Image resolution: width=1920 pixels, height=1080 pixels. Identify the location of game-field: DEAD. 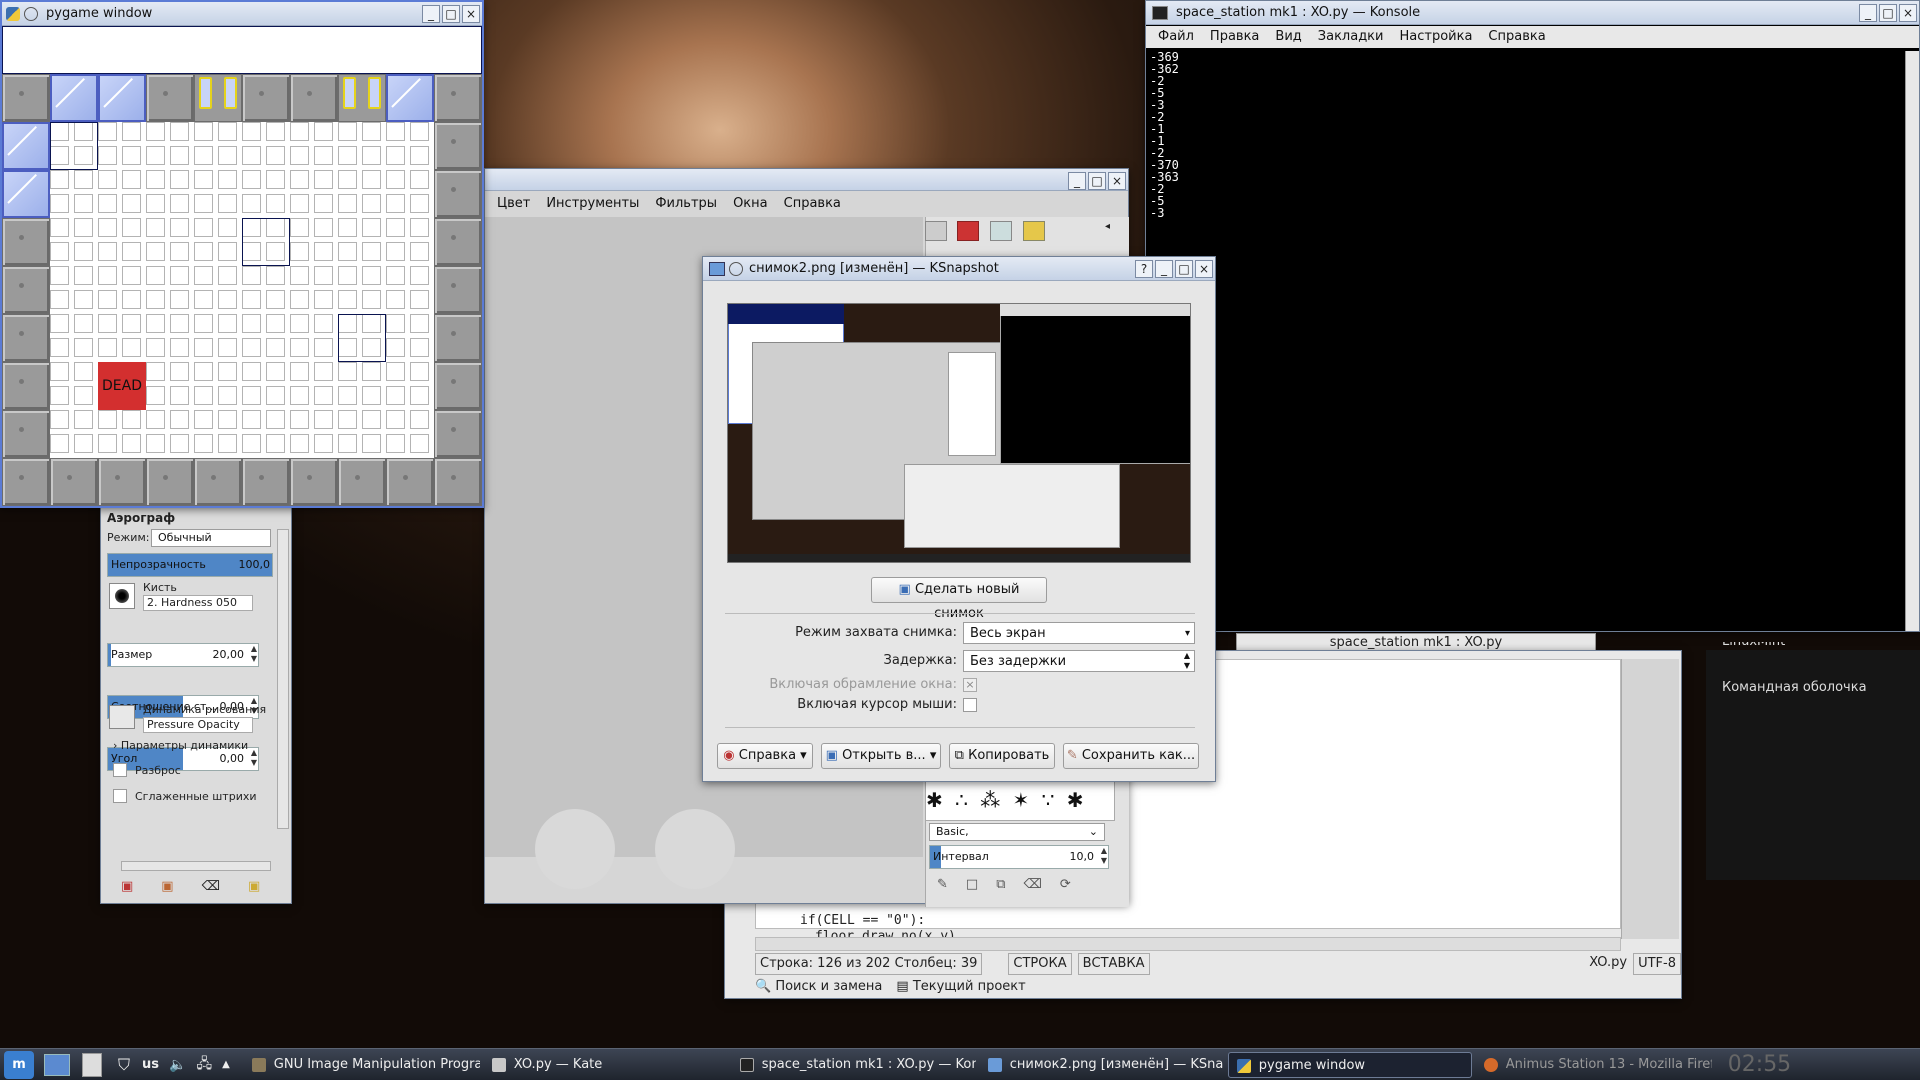
(242, 267).